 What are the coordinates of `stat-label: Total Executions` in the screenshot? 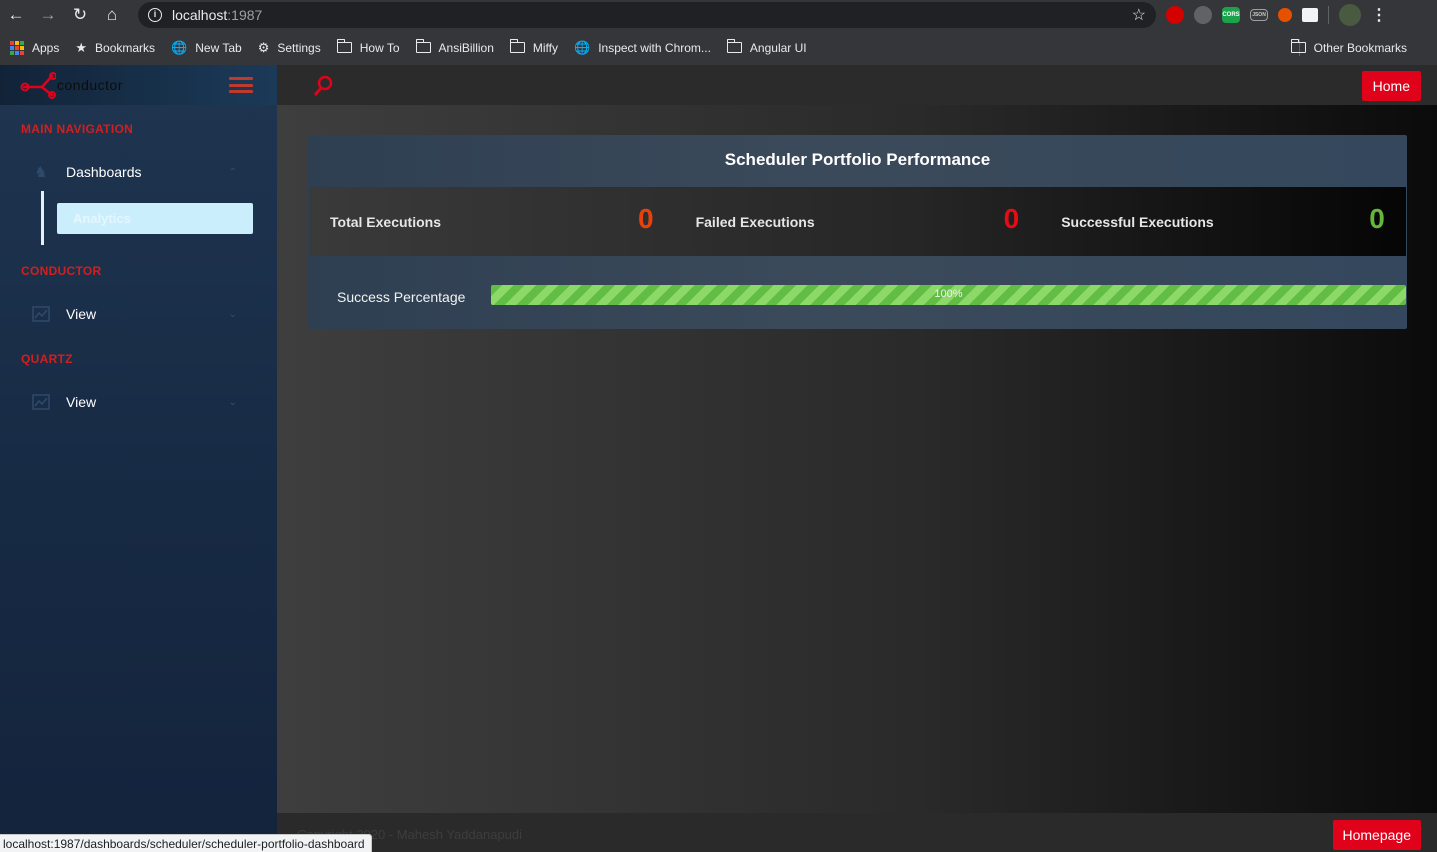 It's located at (385, 222).